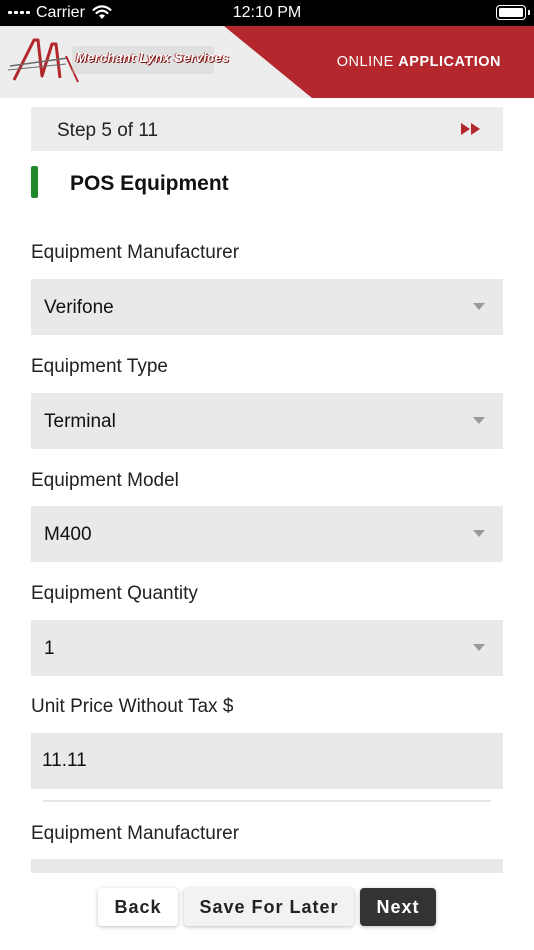 The width and height of the screenshot is (534, 950). Describe the element at coordinates (153, 57) in the screenshot. I see `logo-text: Merchant Lynx Services` at that location.